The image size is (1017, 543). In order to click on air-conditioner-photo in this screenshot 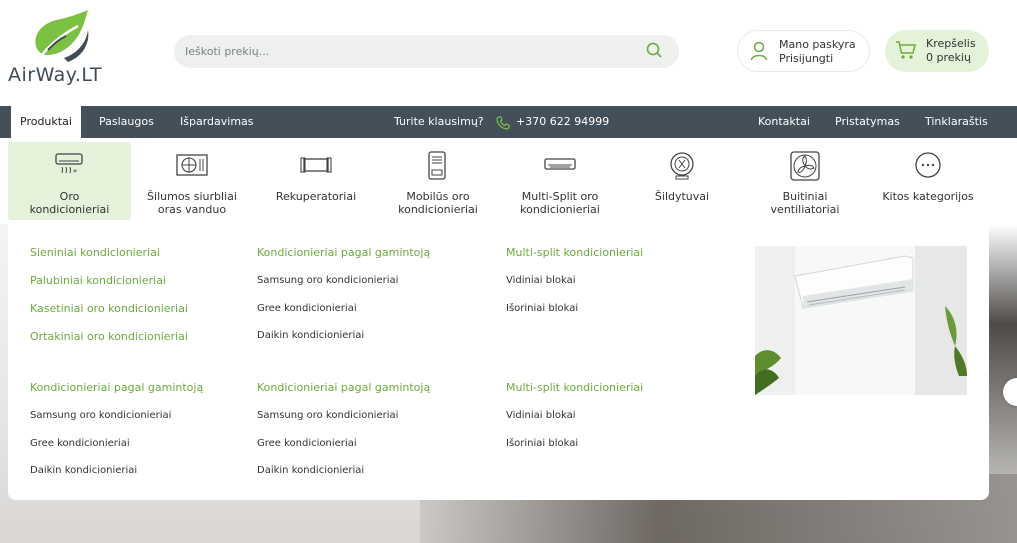, I will do `click(861, 320)`.